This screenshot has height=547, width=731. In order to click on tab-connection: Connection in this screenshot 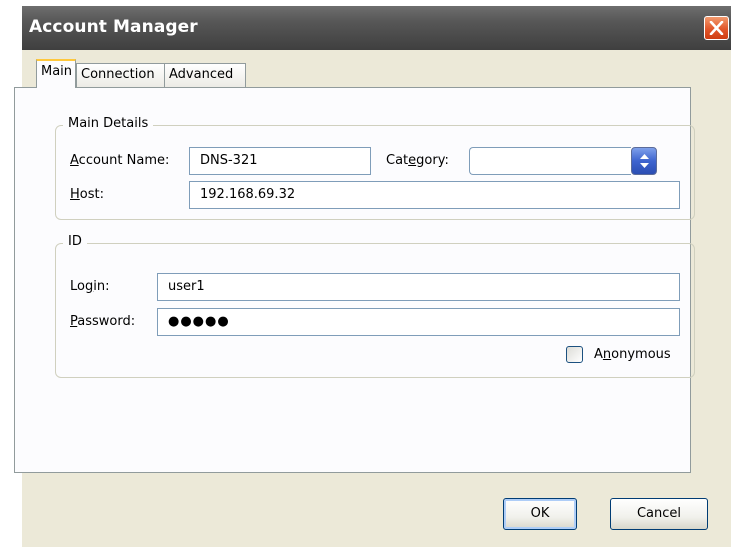, I will do `click(121, 75)`.